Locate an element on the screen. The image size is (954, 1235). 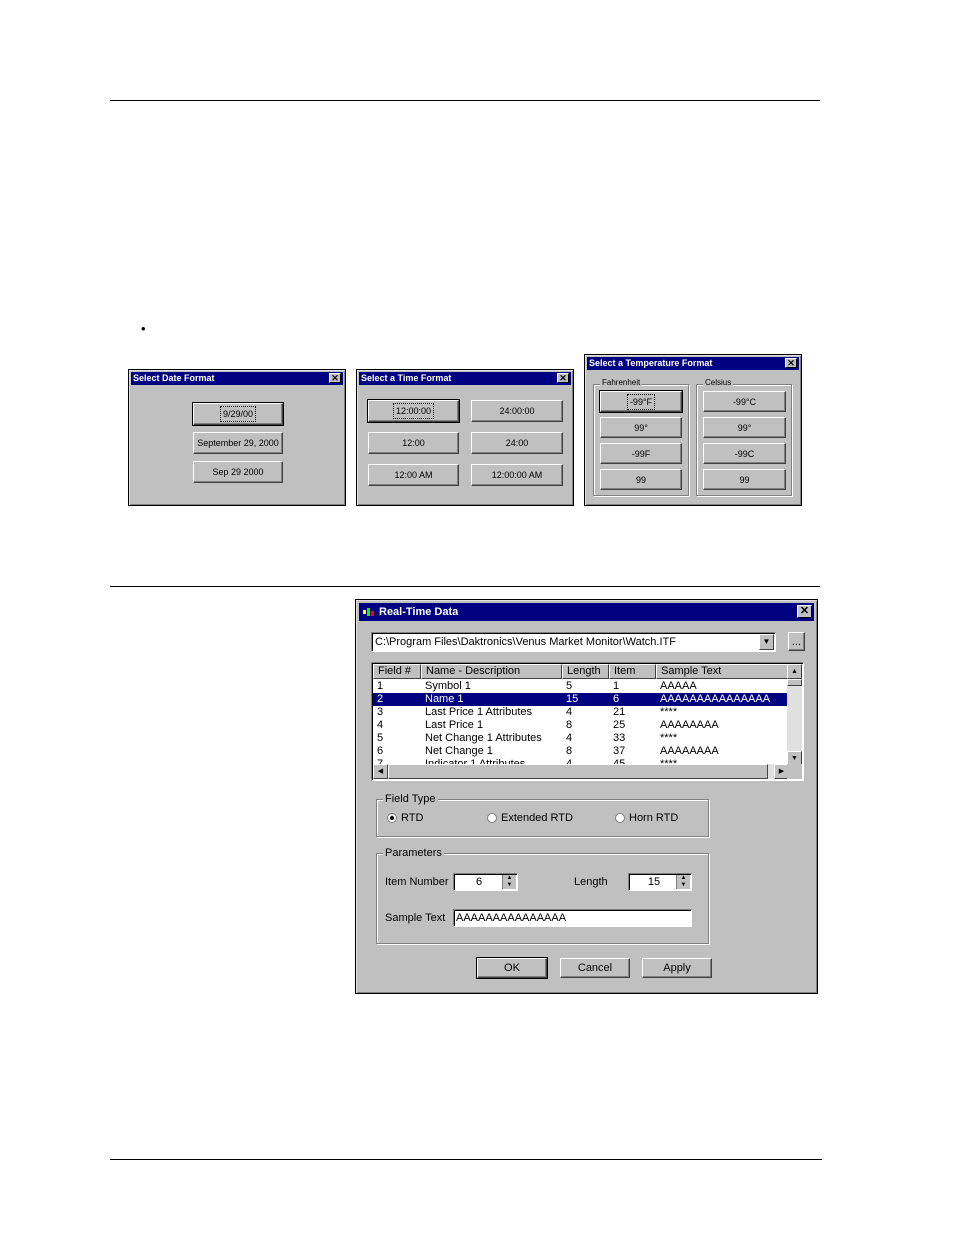
length-label: Length is located at coordinates (591, 882).